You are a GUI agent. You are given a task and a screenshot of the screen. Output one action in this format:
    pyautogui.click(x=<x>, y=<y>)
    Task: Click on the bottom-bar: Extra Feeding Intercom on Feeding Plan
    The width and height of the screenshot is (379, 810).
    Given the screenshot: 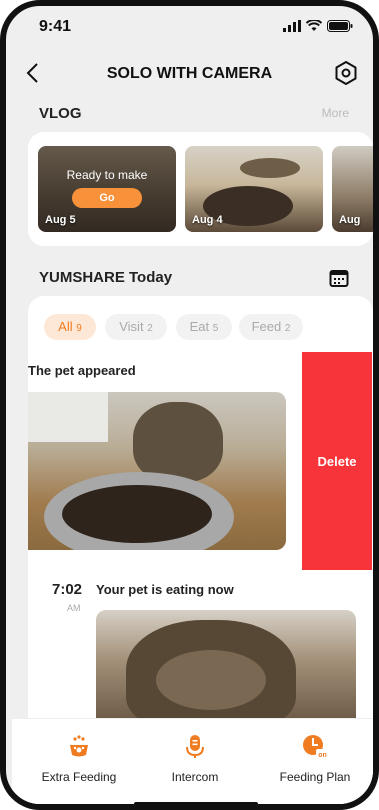 What is the action you would take?
    pyautogui.click(x=192, y=761)
    